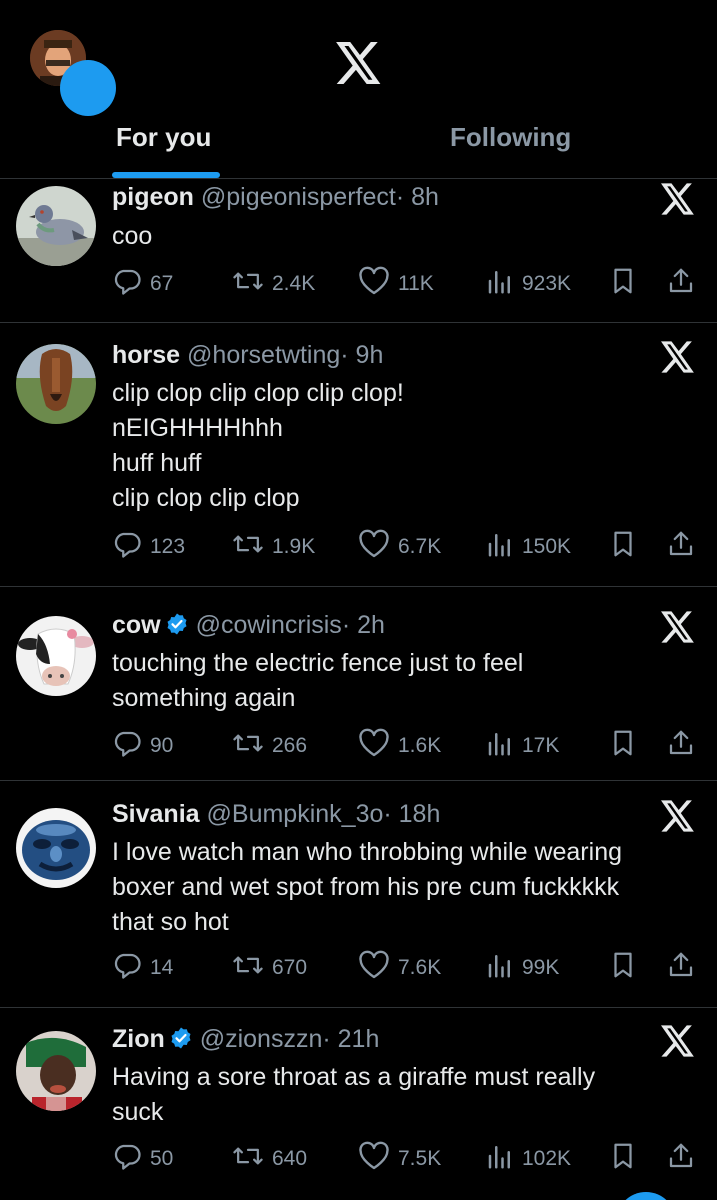 Image resolution: width=717 pixels, height=1200 pixels. What do you see at coordinates (420, 967) in the screenshot?
I see `like-button-count: 7.6K` at bounding box center [420, 967].